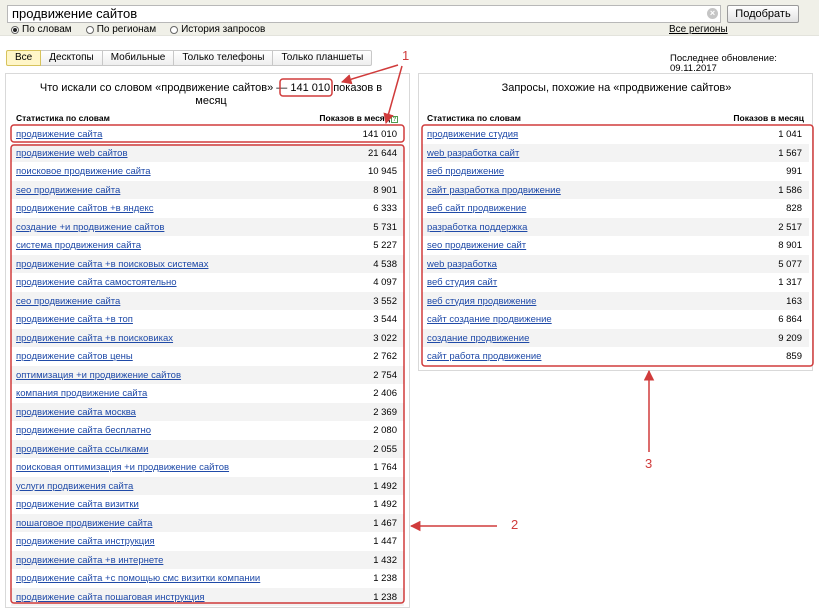 The height and width of the screenshot is (608, 819). I want to click on impressions-count: 8 901, so click(385, 190).